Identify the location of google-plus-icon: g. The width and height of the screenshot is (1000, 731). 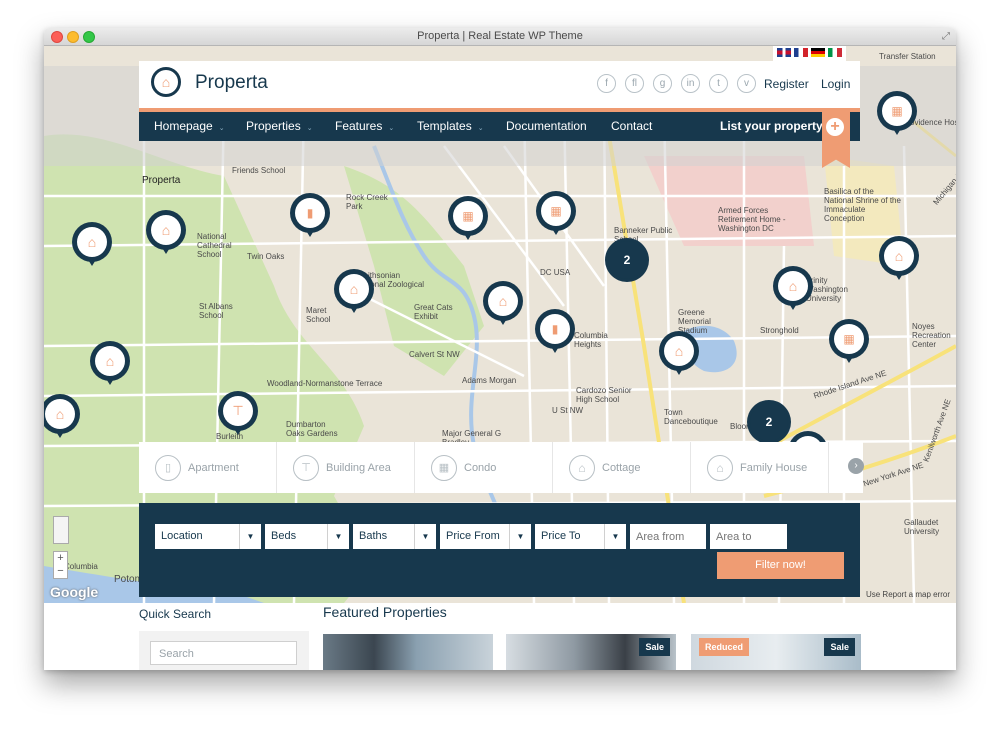
(662, 83).